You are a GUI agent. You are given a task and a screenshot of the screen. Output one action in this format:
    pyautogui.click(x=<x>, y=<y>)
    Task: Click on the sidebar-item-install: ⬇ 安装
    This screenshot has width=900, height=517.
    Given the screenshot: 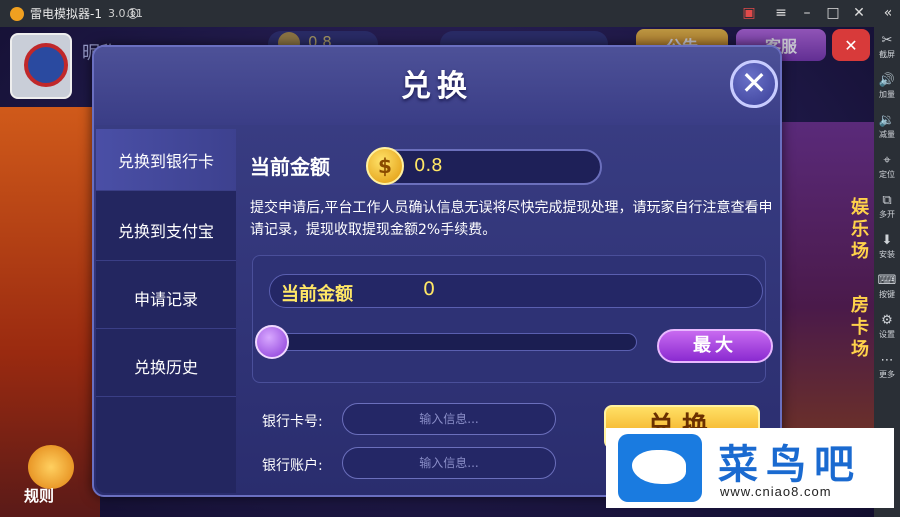 What is the action you would take?
    pyautogui.click(x=887, y=247)
    